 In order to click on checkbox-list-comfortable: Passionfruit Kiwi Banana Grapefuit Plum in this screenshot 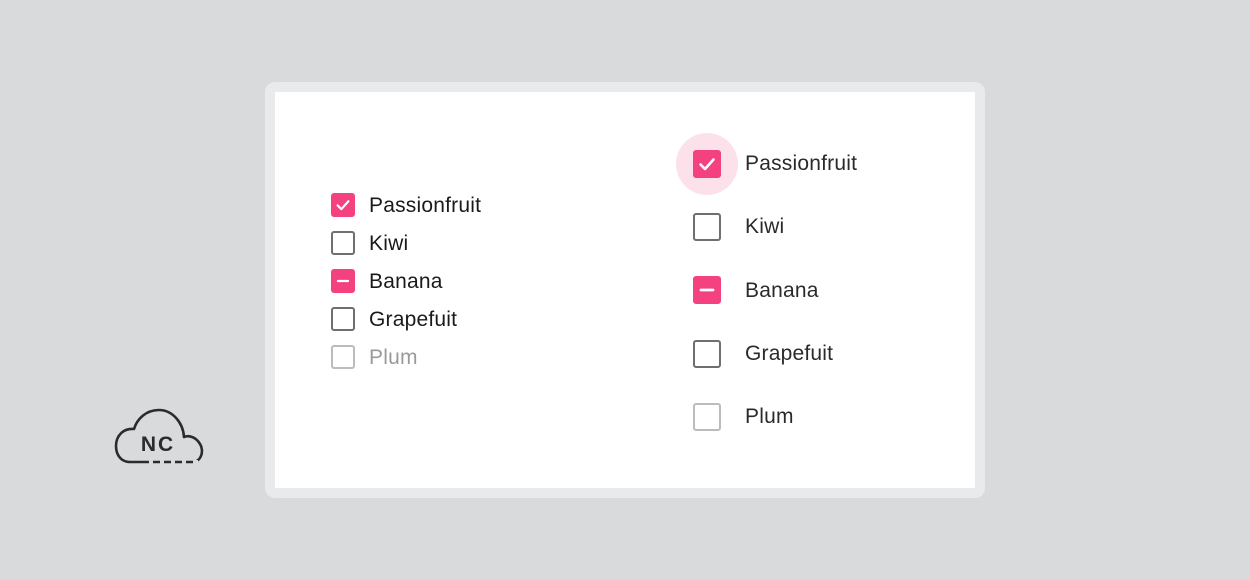, I will do `click(767, 290)`.